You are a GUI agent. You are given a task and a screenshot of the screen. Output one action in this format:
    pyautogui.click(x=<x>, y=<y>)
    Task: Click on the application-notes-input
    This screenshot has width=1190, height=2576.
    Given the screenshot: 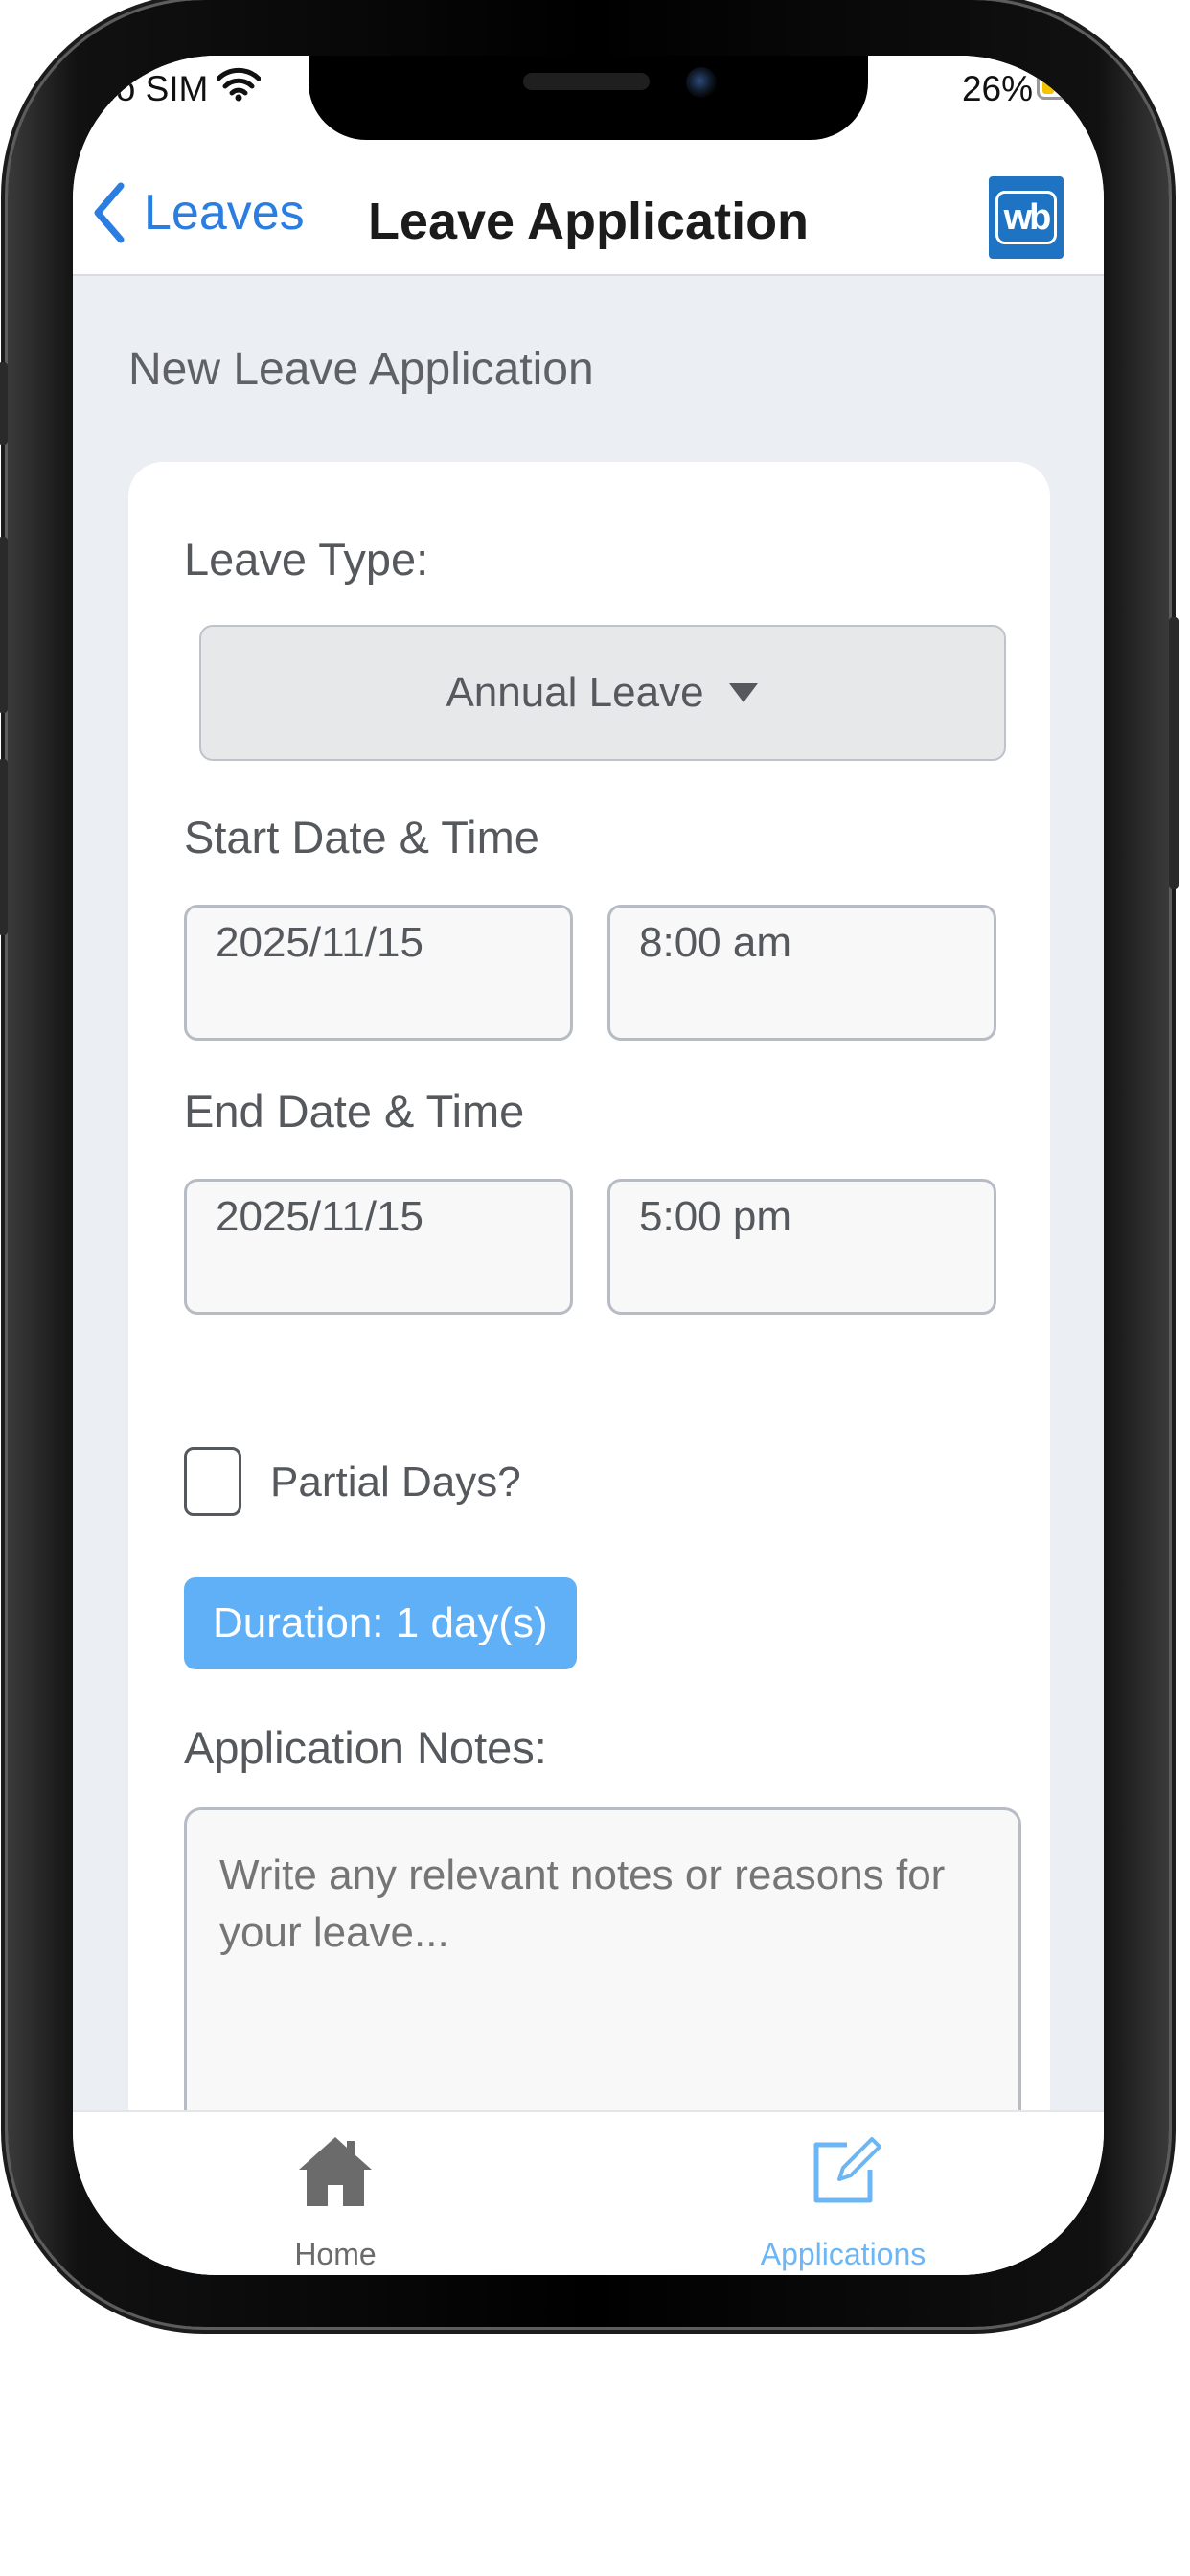 What is the action you would take?
    pyautogui.click(x=603, y=1978)
    